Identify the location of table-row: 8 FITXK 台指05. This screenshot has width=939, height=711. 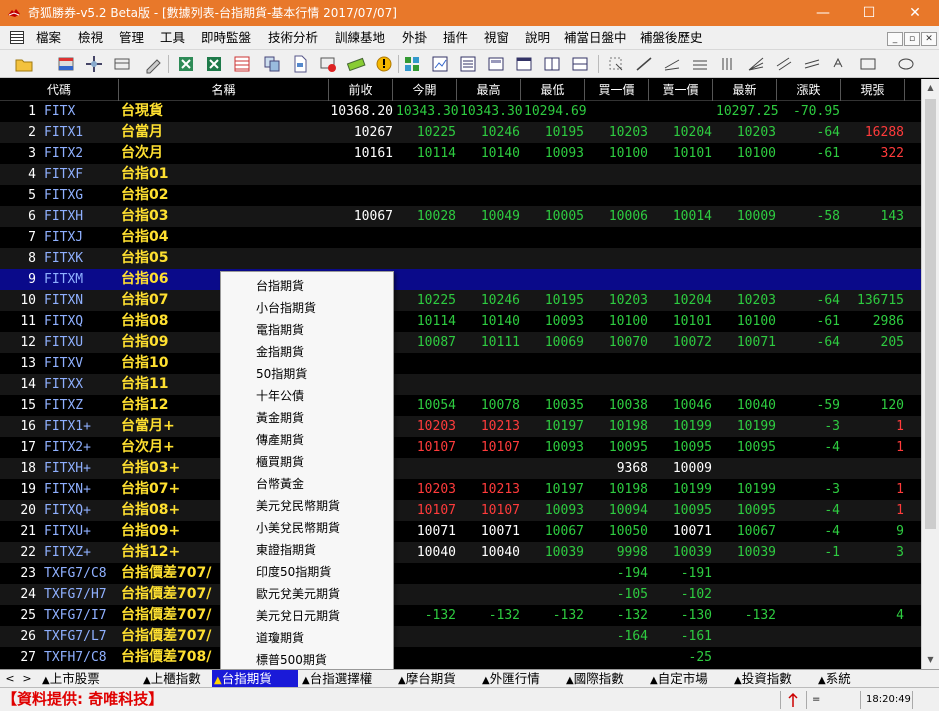
(460, 258).